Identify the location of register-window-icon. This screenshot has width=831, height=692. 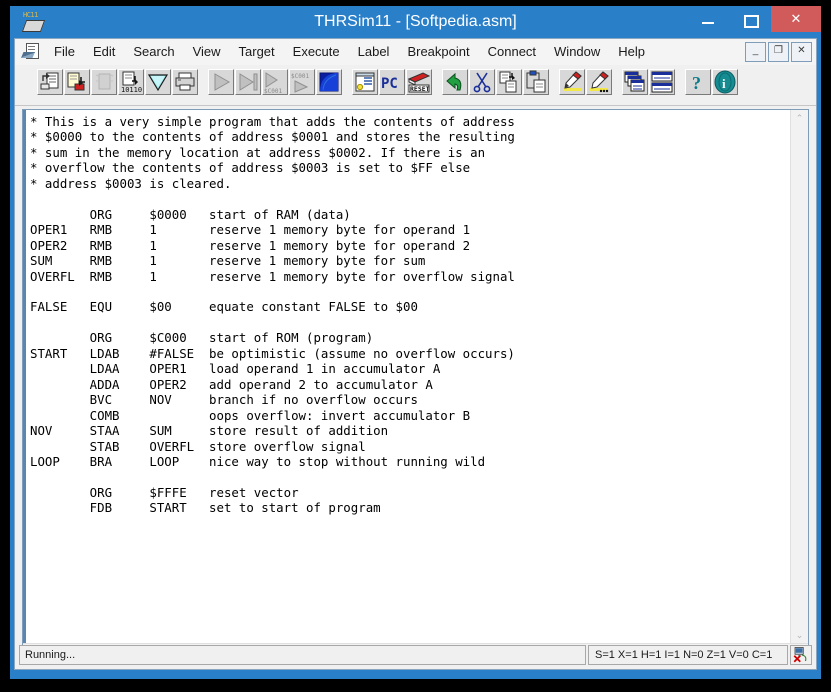
(365, 82).